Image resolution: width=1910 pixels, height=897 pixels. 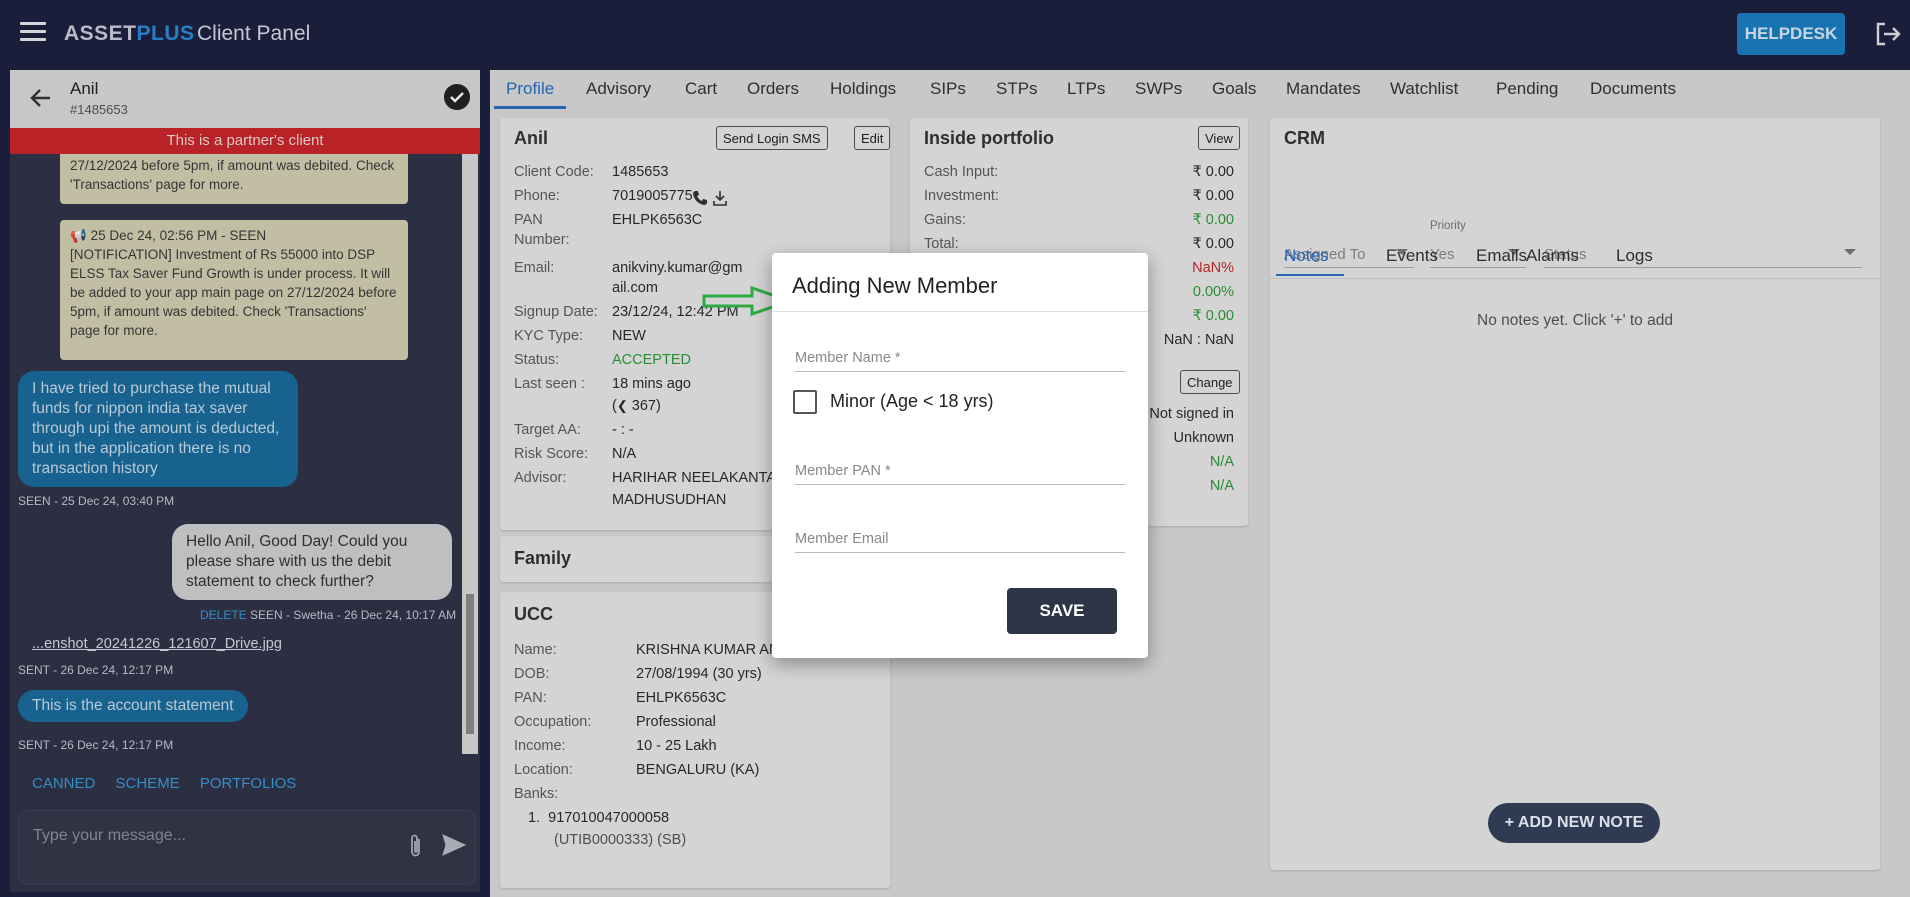 I want to click on minor-label: Minor (Age < 18 yrs), so click(x=912, y=401).